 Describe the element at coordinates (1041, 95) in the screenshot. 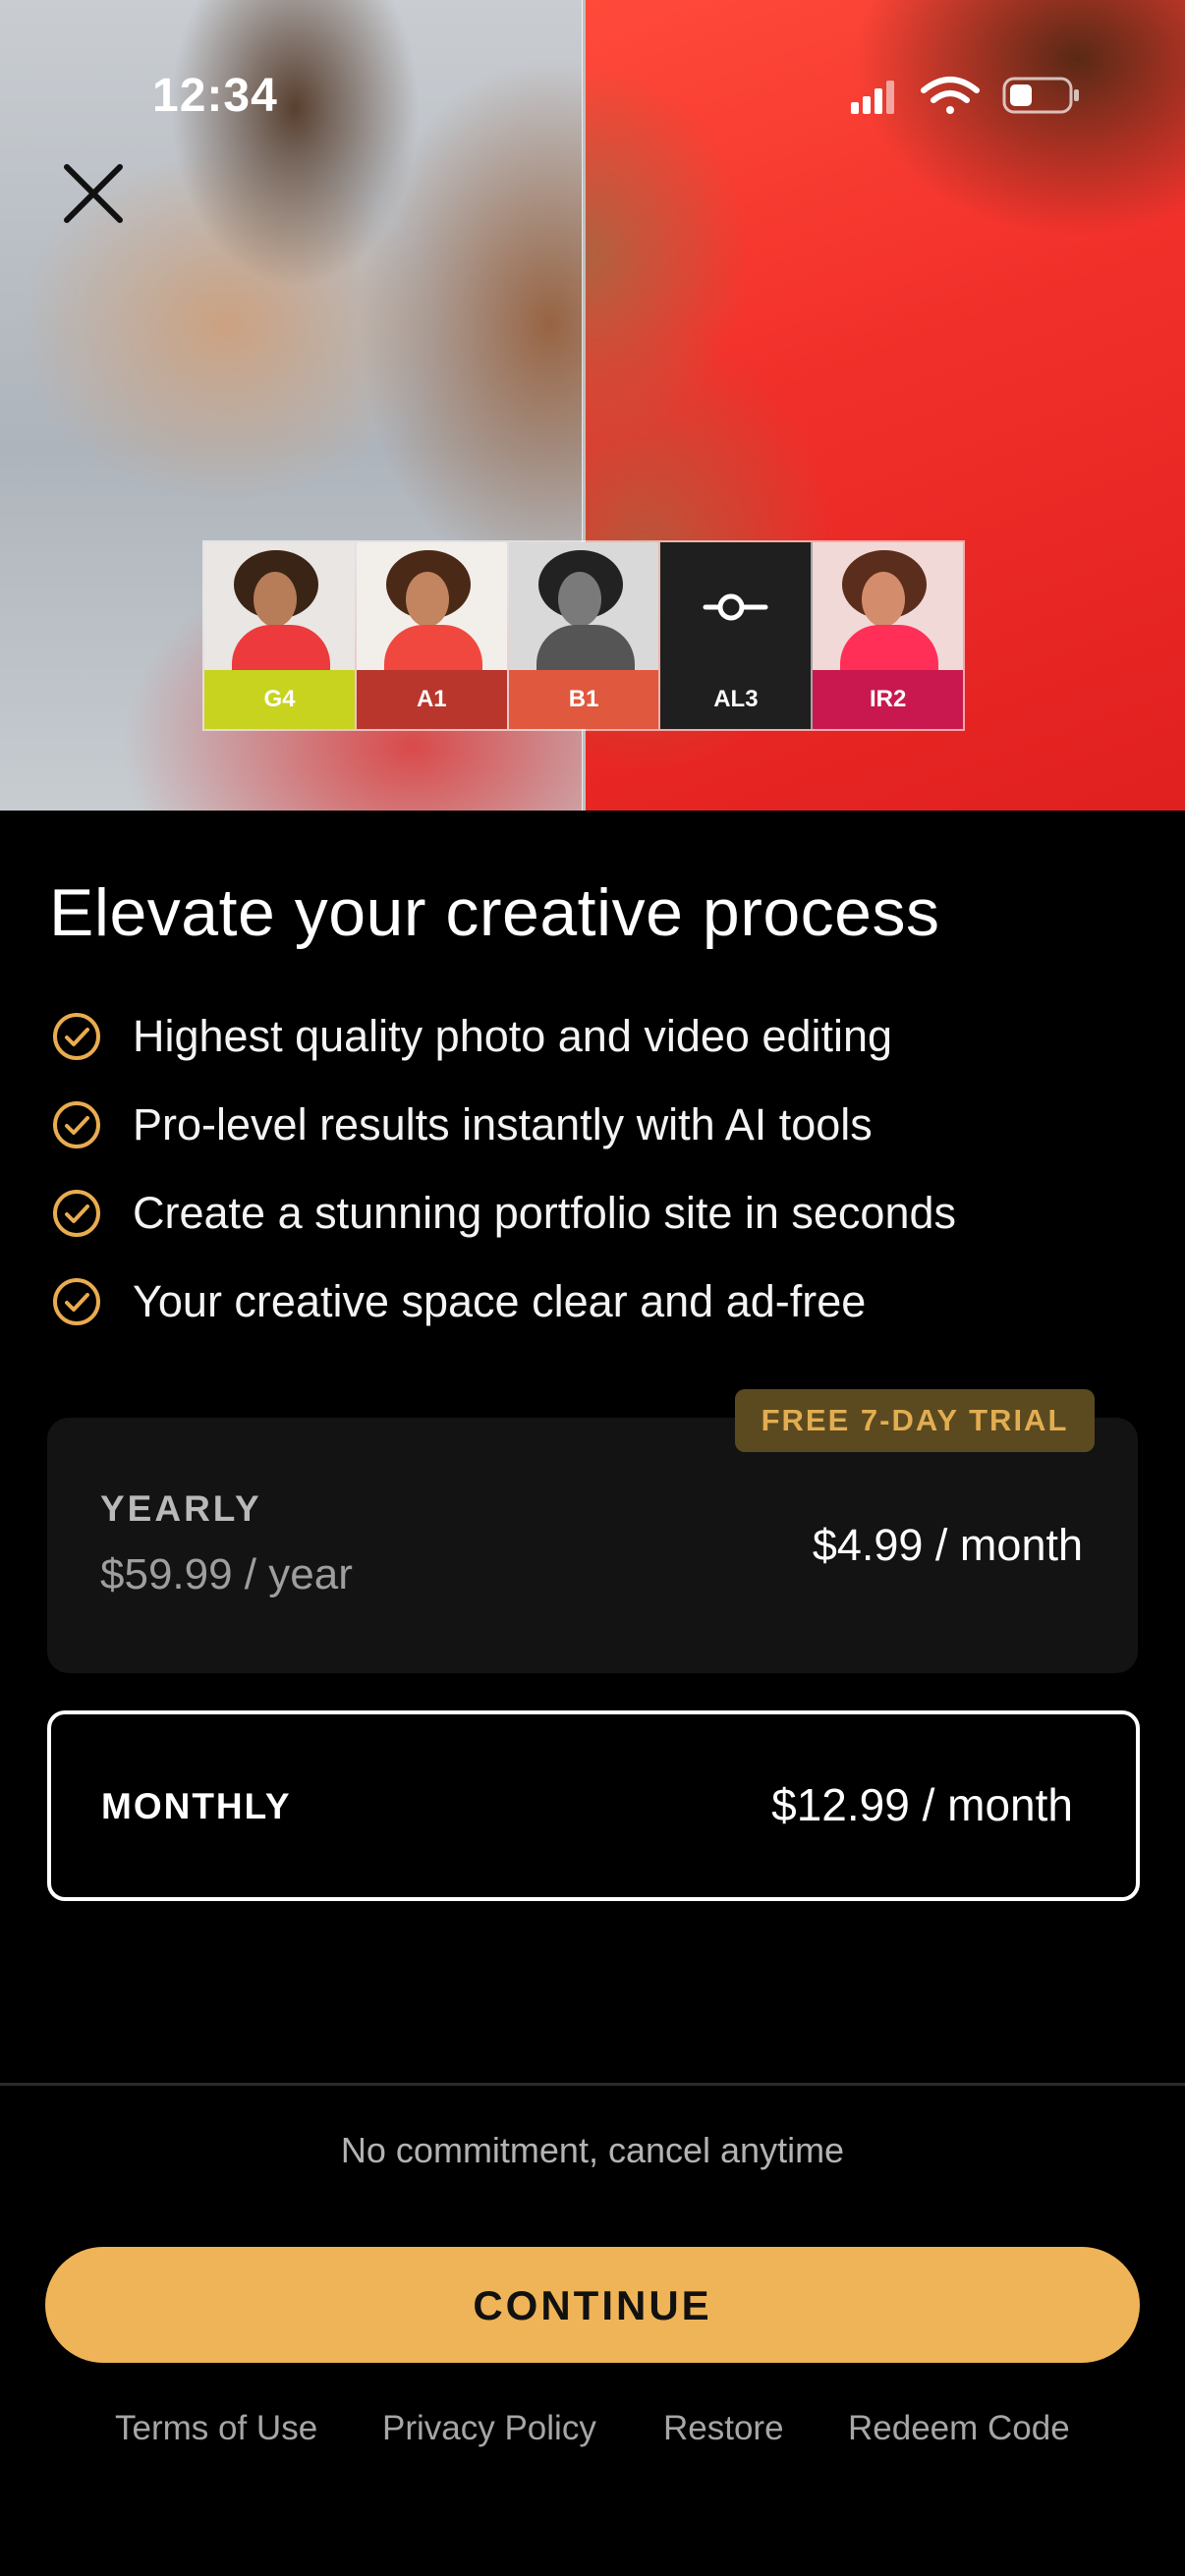

I see `battery-icon` at that location.